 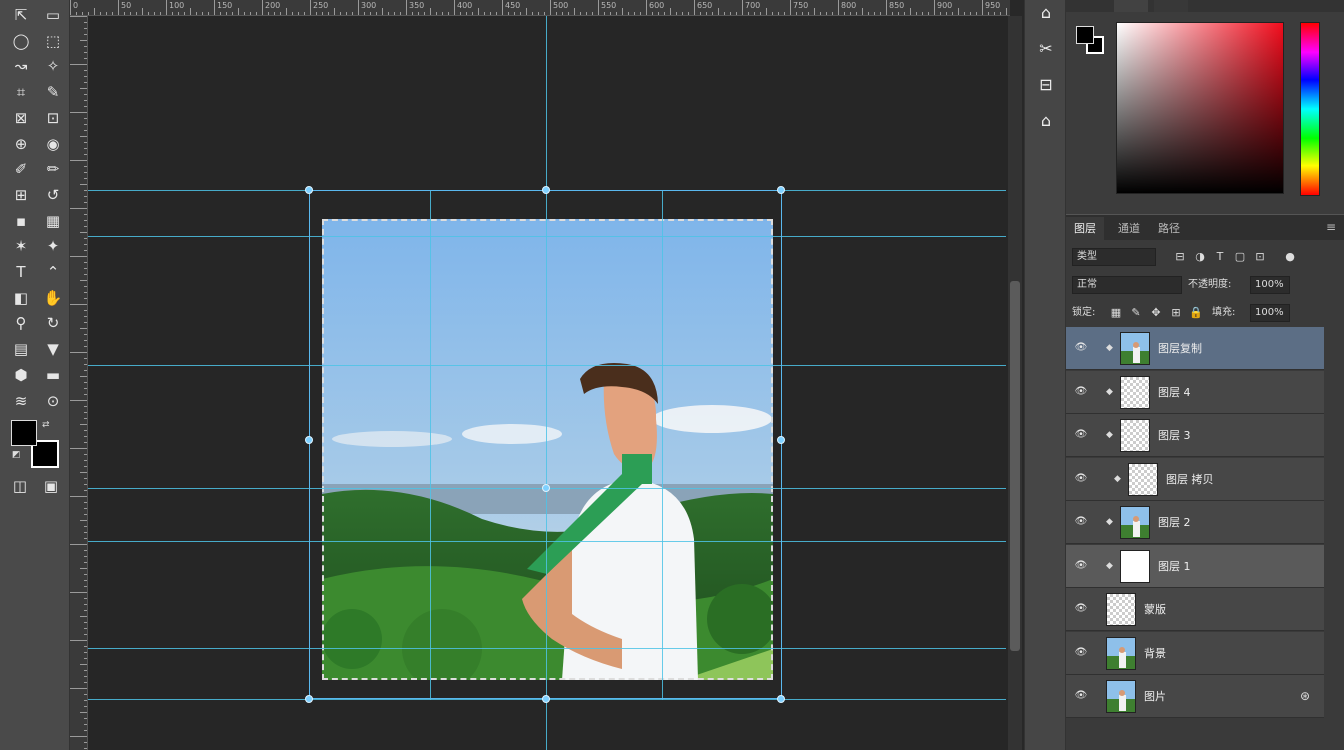 What do you see at coordinates (1195, 653) in the screenshot?
I see `layer-row: 👁 背景` at bounding box center [1195, 653].